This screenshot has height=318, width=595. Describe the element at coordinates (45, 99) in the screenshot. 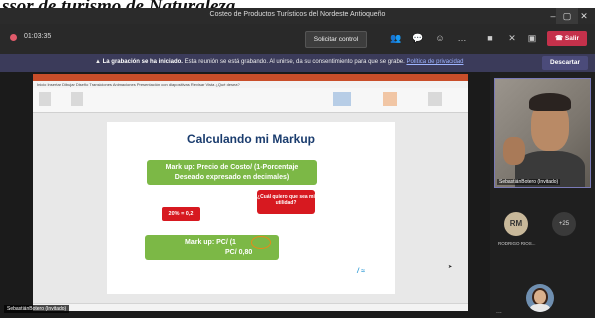

I see `paste-icon` at that location.